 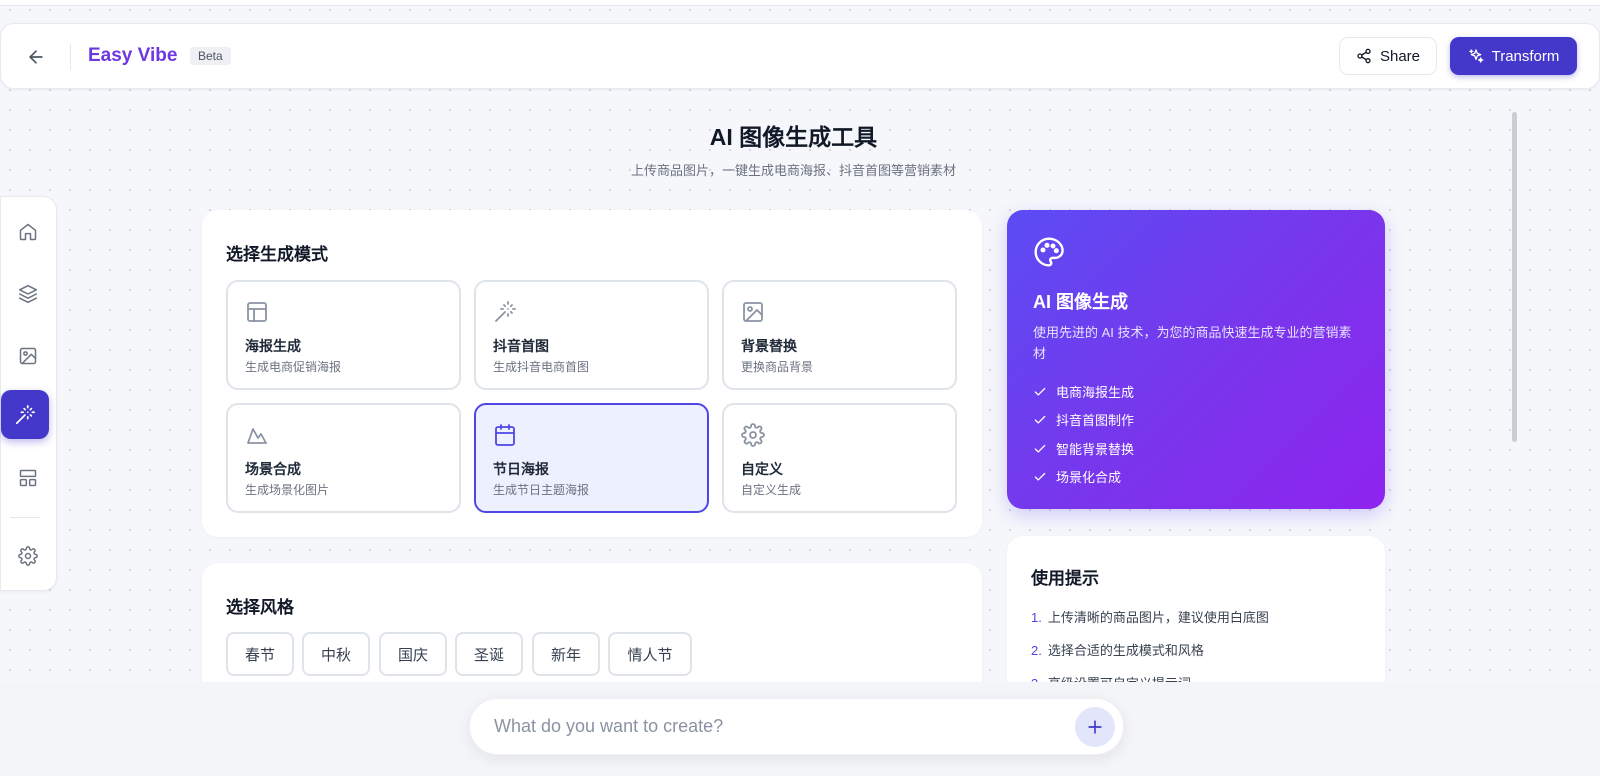 What do you see at coordinates (591, 458) in the screenshot?
I see `mode-tile-holiday-poster: 节日海报 生成节日主题海报` at bounding box center [591, 458].